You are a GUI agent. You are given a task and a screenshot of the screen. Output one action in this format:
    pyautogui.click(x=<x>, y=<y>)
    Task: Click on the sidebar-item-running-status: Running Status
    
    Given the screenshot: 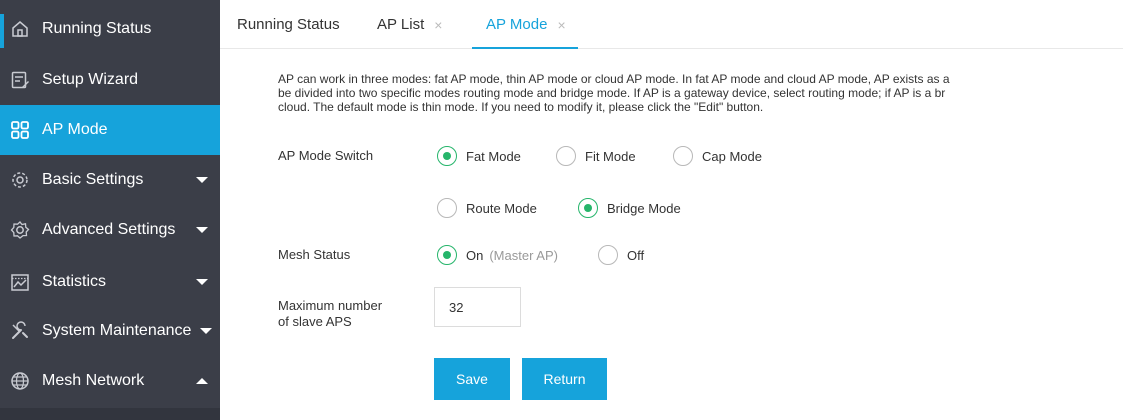 What is the action you would take?
    pyautogui.click(x=110, y=29)
    